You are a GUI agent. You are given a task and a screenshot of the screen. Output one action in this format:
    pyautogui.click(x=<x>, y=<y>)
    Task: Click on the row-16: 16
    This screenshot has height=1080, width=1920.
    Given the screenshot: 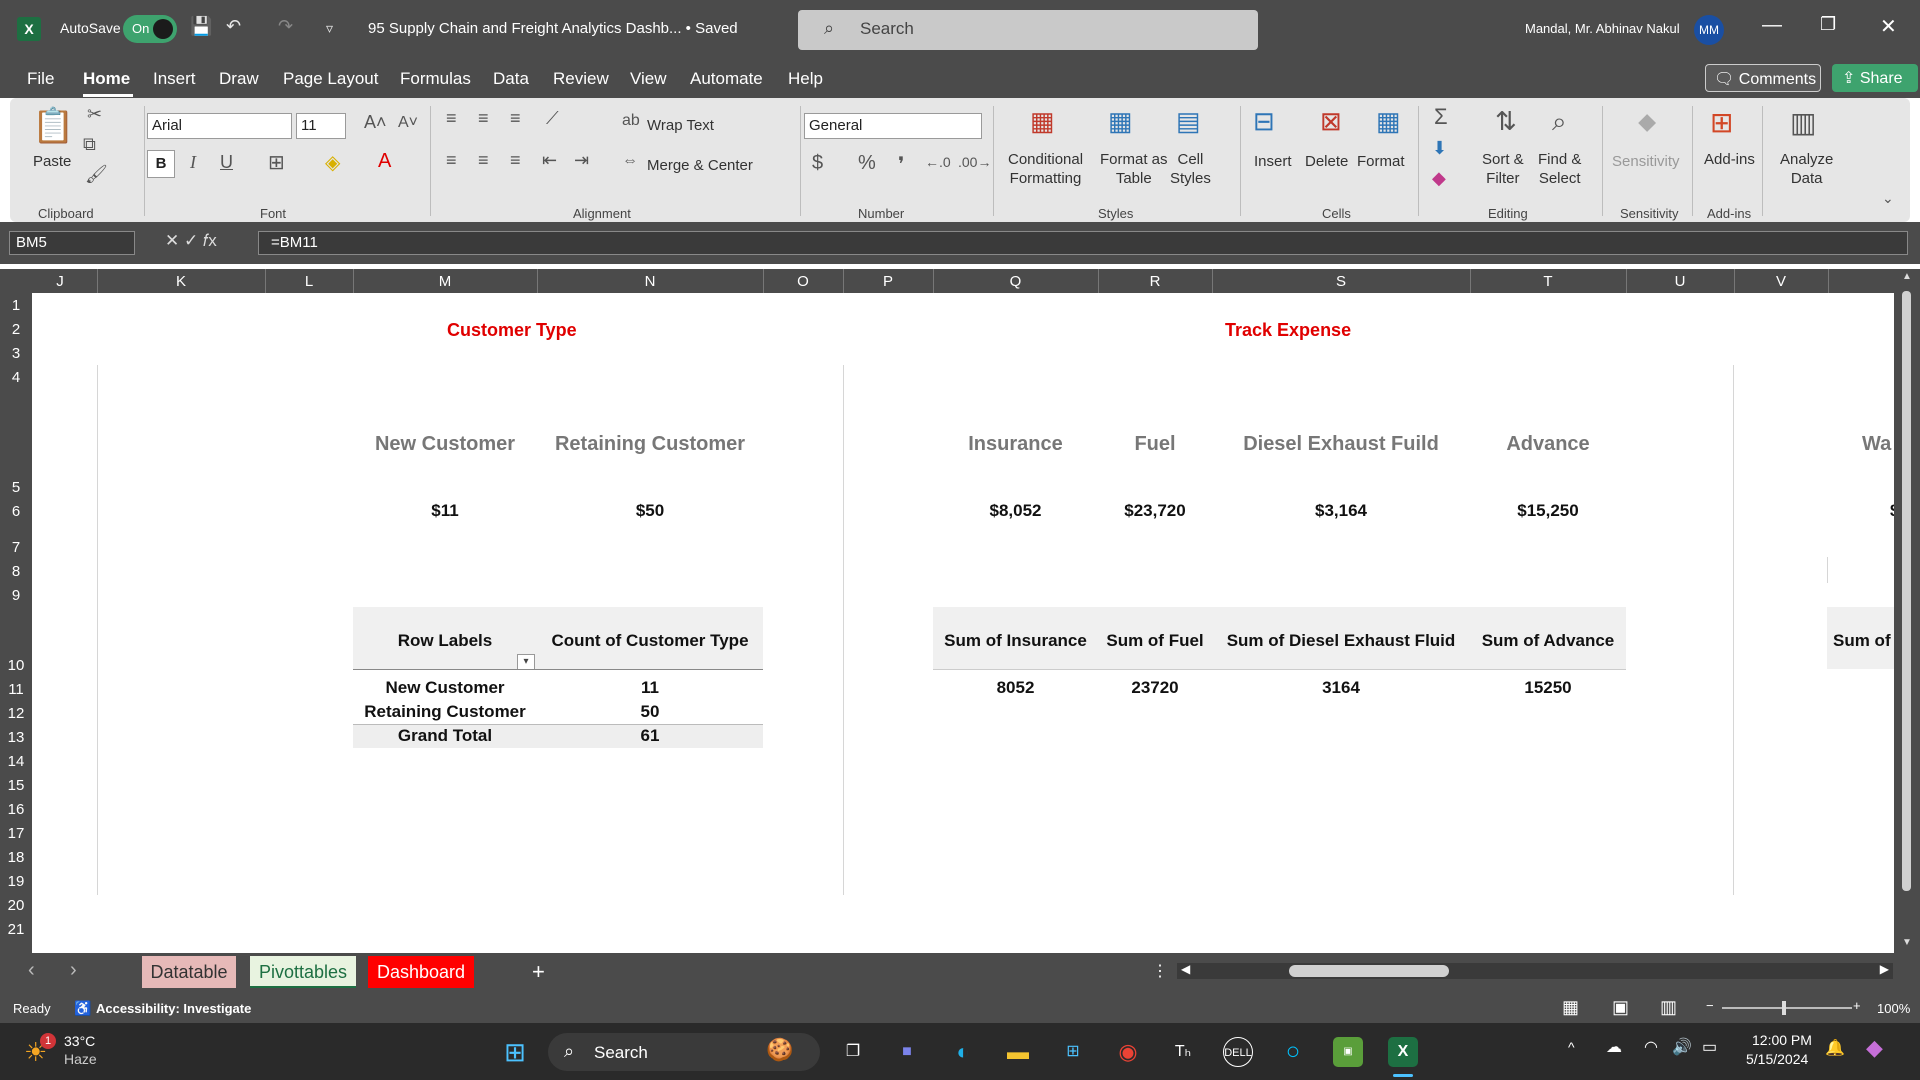 What is the action you would take?
    pyautogui.click(x=16, y=809)
    